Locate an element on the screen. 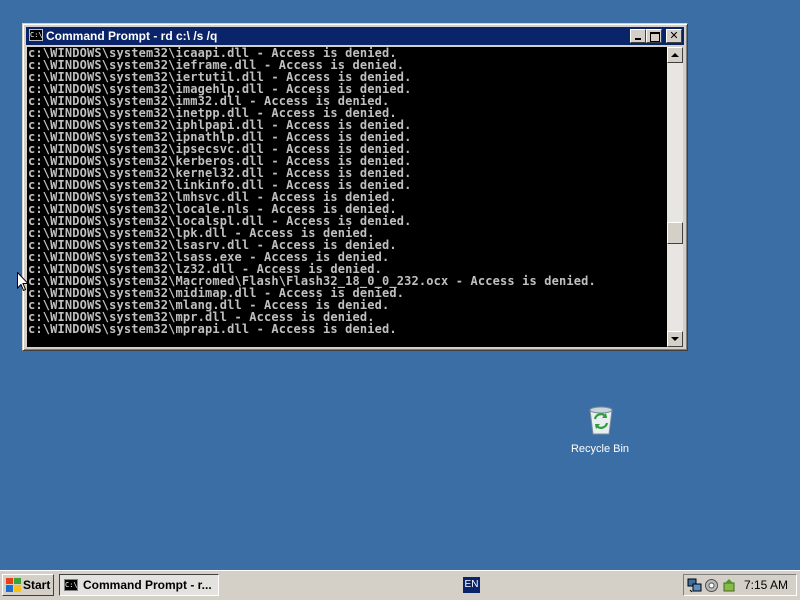  start-label: Start is located at coordinates (37, 585).